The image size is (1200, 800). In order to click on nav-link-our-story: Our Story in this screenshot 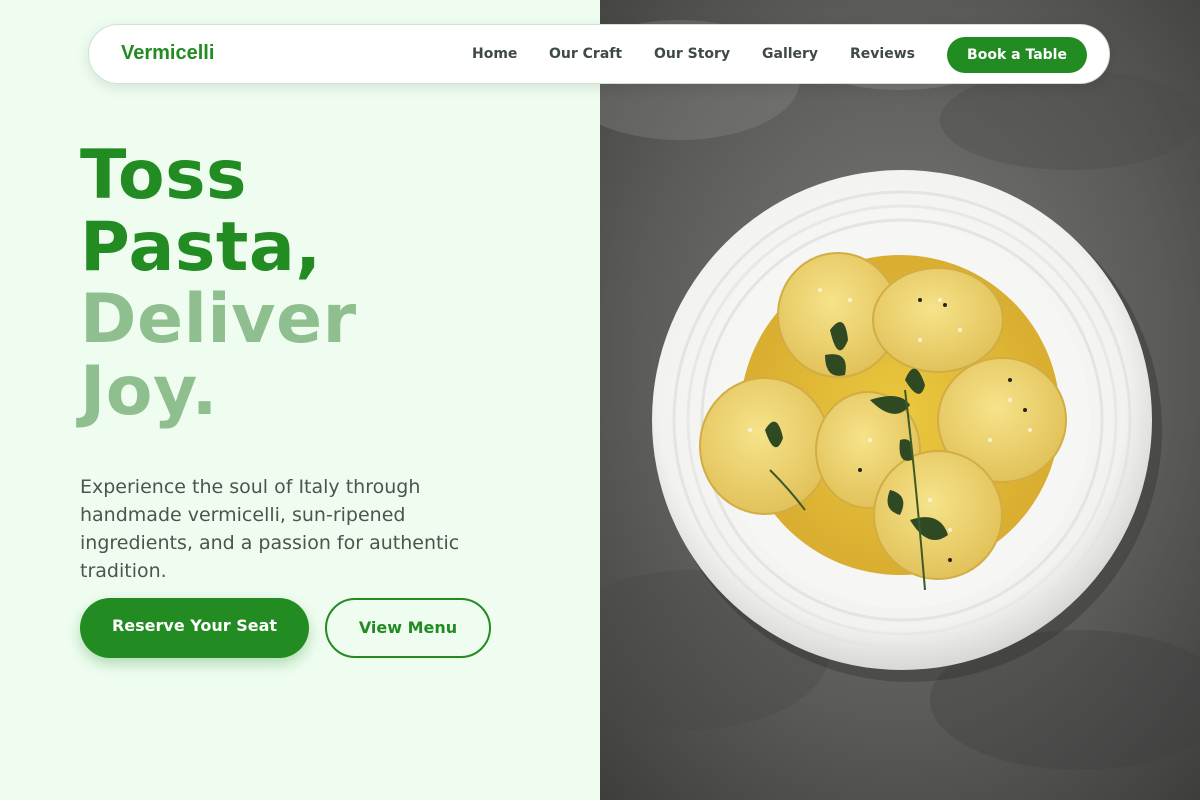, I will do `click(692, 54)`.